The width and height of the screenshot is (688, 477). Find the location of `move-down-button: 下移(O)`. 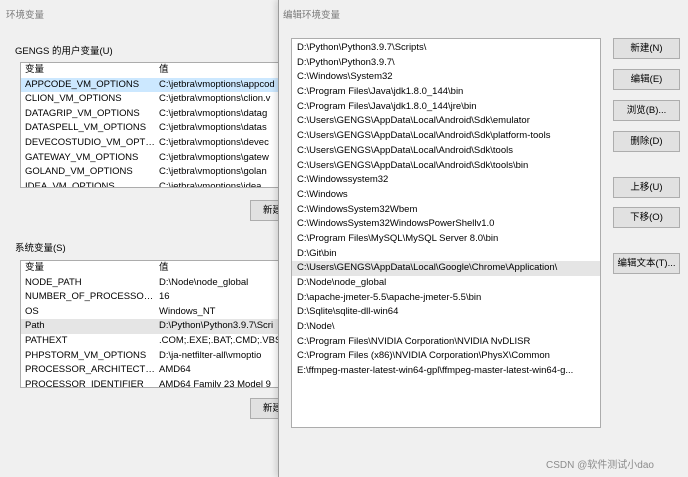

move-down-button: 下移(O) is located at coordinates (646, 217).